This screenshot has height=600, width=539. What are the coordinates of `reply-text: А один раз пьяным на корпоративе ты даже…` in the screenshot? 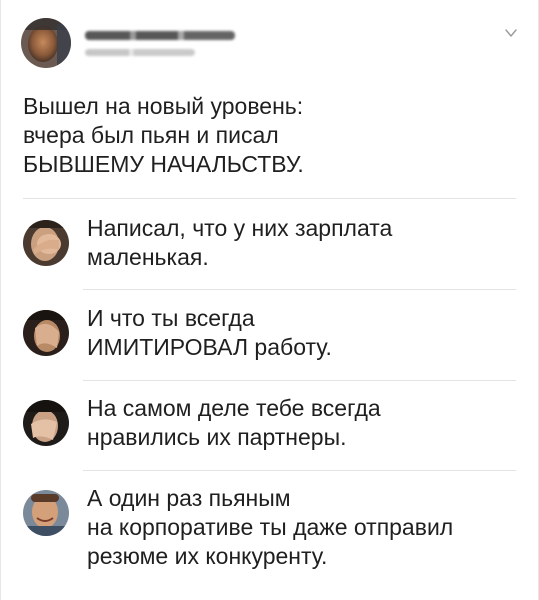 It's located at (270, 527).